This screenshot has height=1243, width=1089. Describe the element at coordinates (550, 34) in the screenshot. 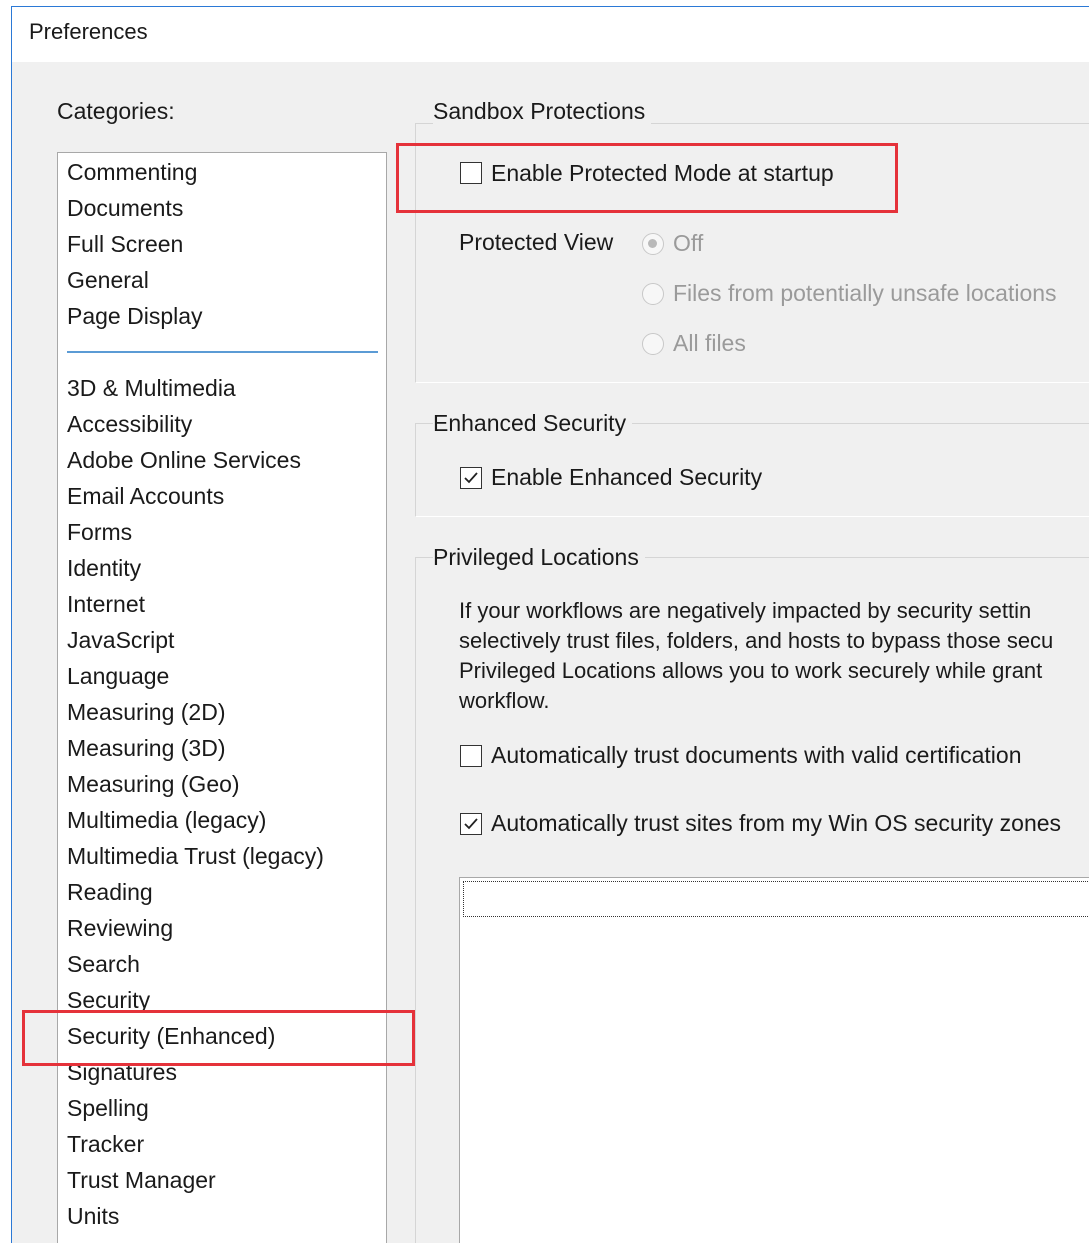

I see `title-bar: Preferences` at that location.